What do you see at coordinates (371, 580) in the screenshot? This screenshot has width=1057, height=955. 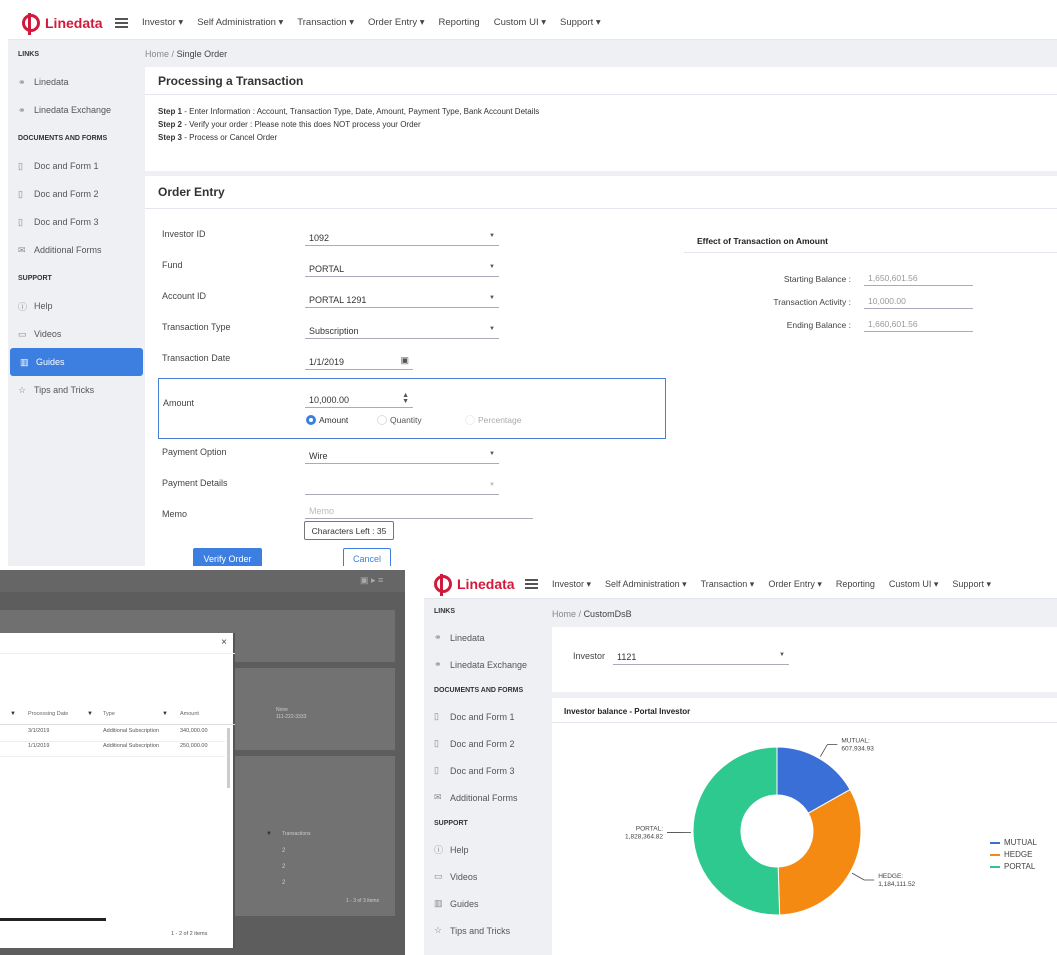 I see `header-icons: ▣ ▸ ≡` at bounding box center [371, 580].